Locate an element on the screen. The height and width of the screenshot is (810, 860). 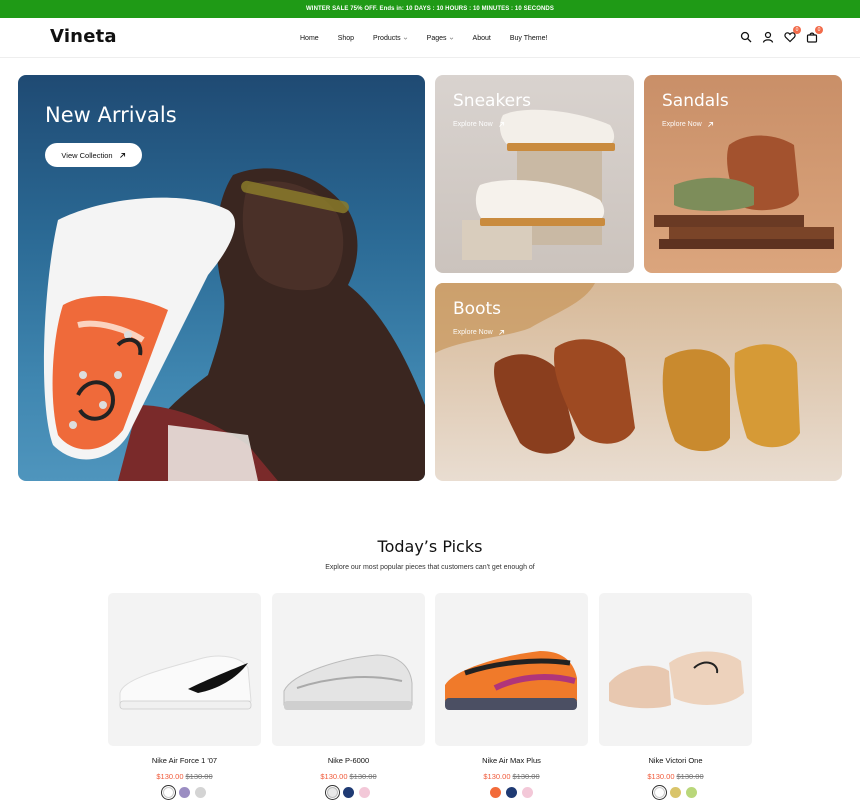
product-card: Nike Air Force 1 '07 $130.00 $130.00 is located at coordinates (184, 695).